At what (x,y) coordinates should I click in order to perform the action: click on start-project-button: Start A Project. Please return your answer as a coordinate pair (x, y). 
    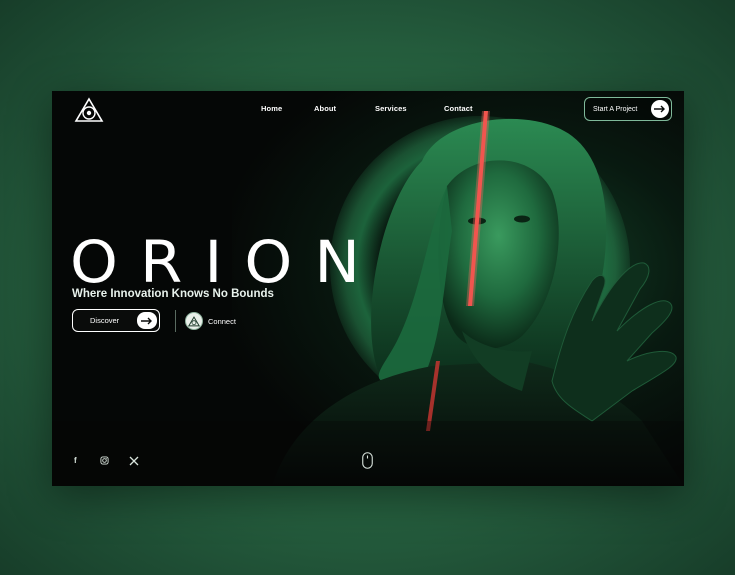
    Looking at the image, I should click on (628, 109).